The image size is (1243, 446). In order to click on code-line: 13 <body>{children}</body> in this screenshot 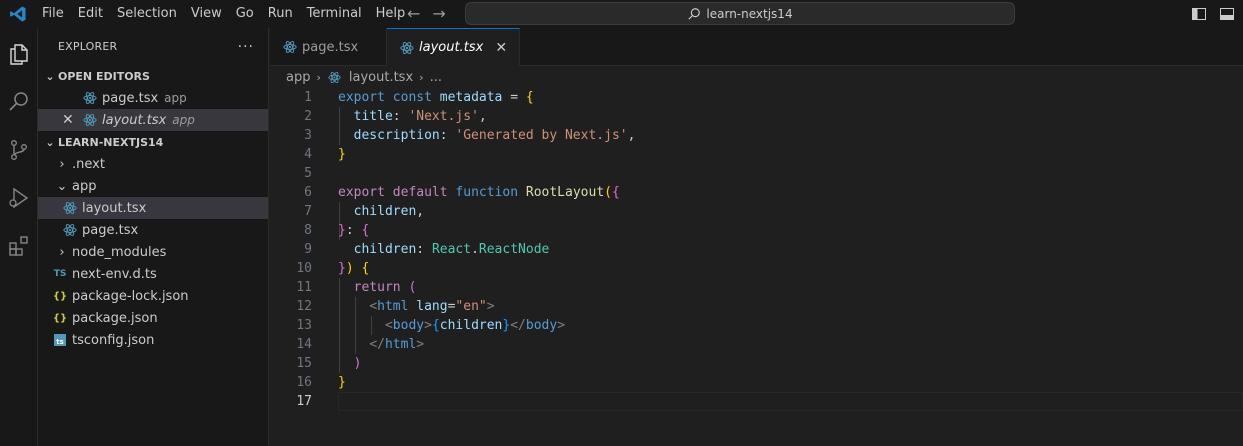, I will do `click(756, 325)`.